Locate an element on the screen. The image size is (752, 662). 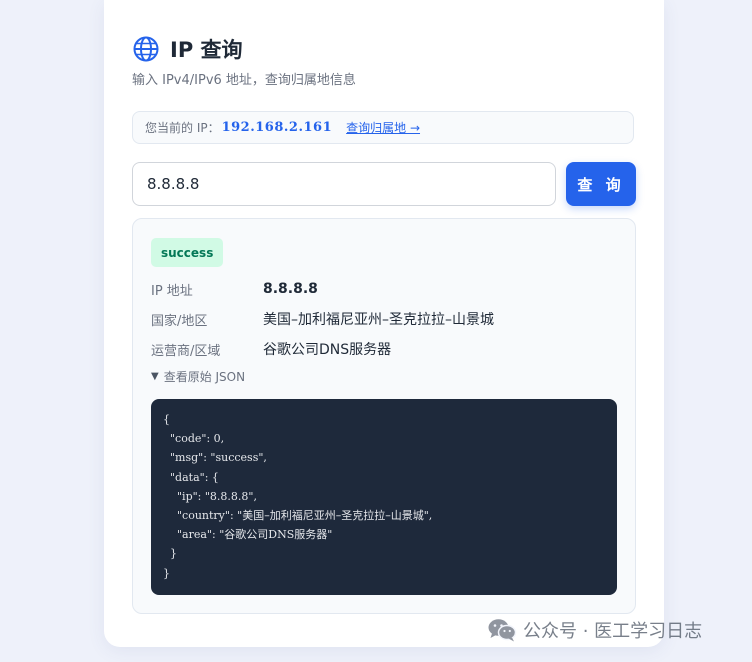
title-row: IP 查询 is located at coordinates (187, 49).